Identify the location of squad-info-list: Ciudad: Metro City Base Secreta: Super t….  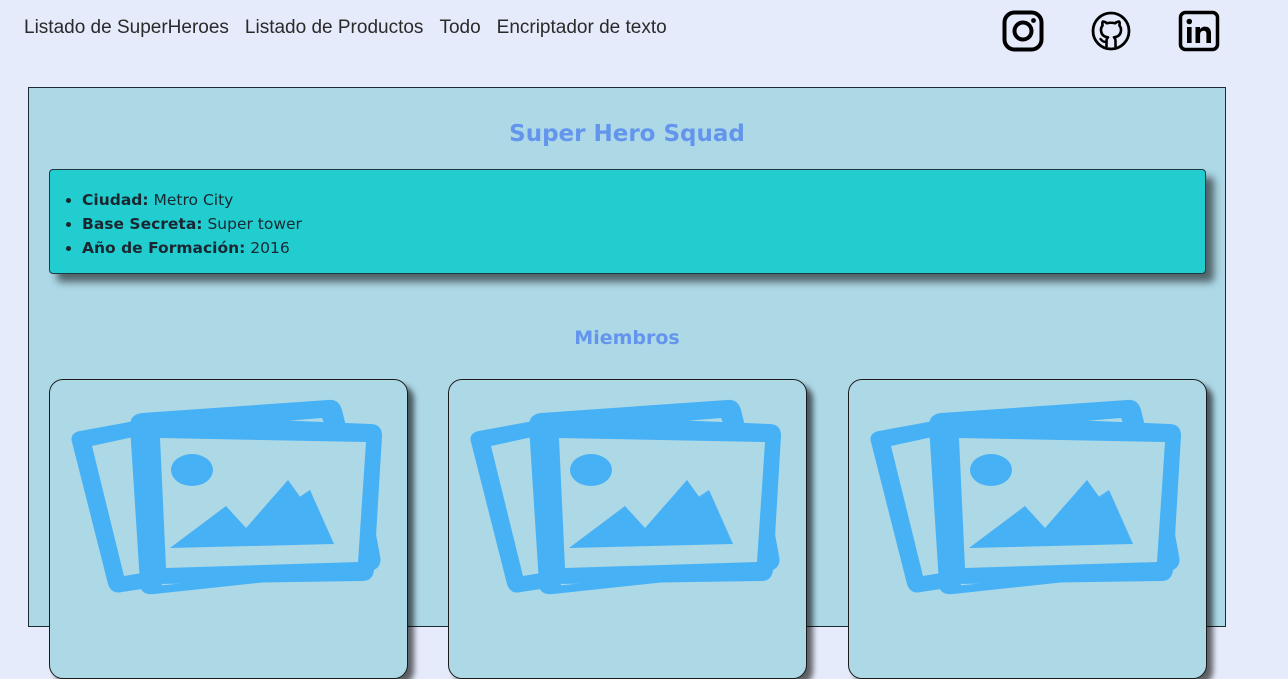
(176, 224).